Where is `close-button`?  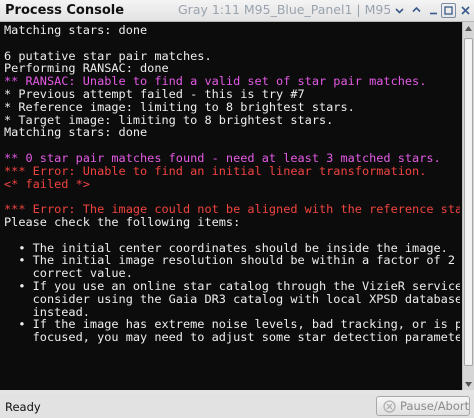
close-button is located at coordinates (465, 10).